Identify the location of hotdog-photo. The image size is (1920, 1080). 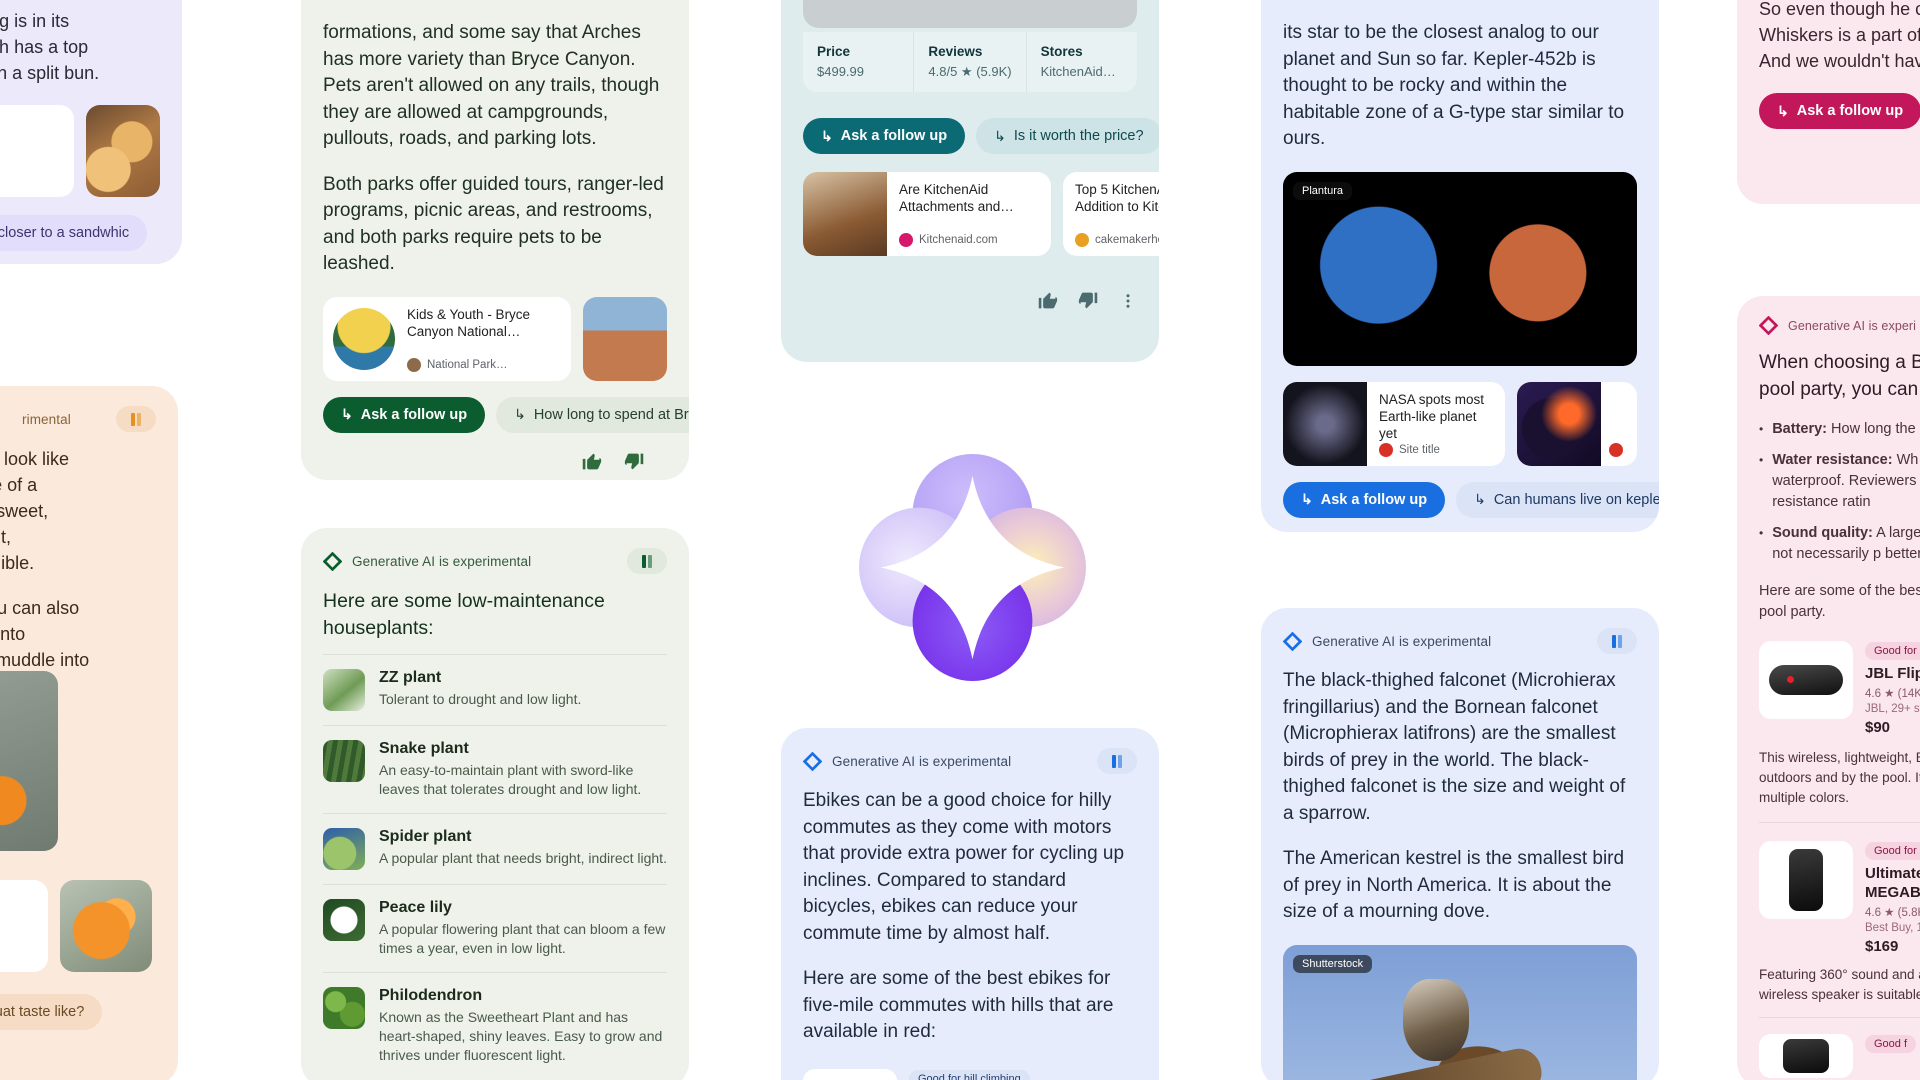
(123, 151).